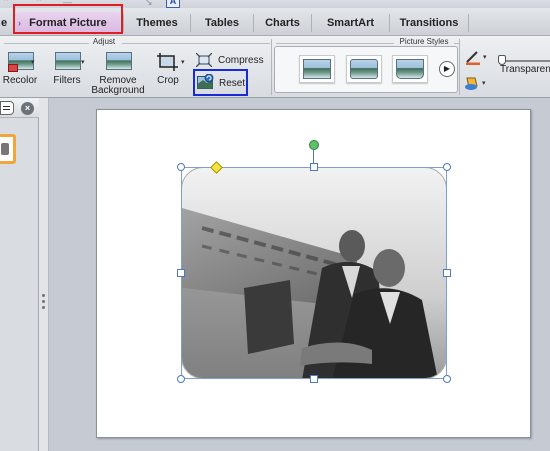 This screenshot has height=451, width=550. Describe the element at coordinates (157, 23) in the screenshot. I see `tab-themes: Themes` at that location.